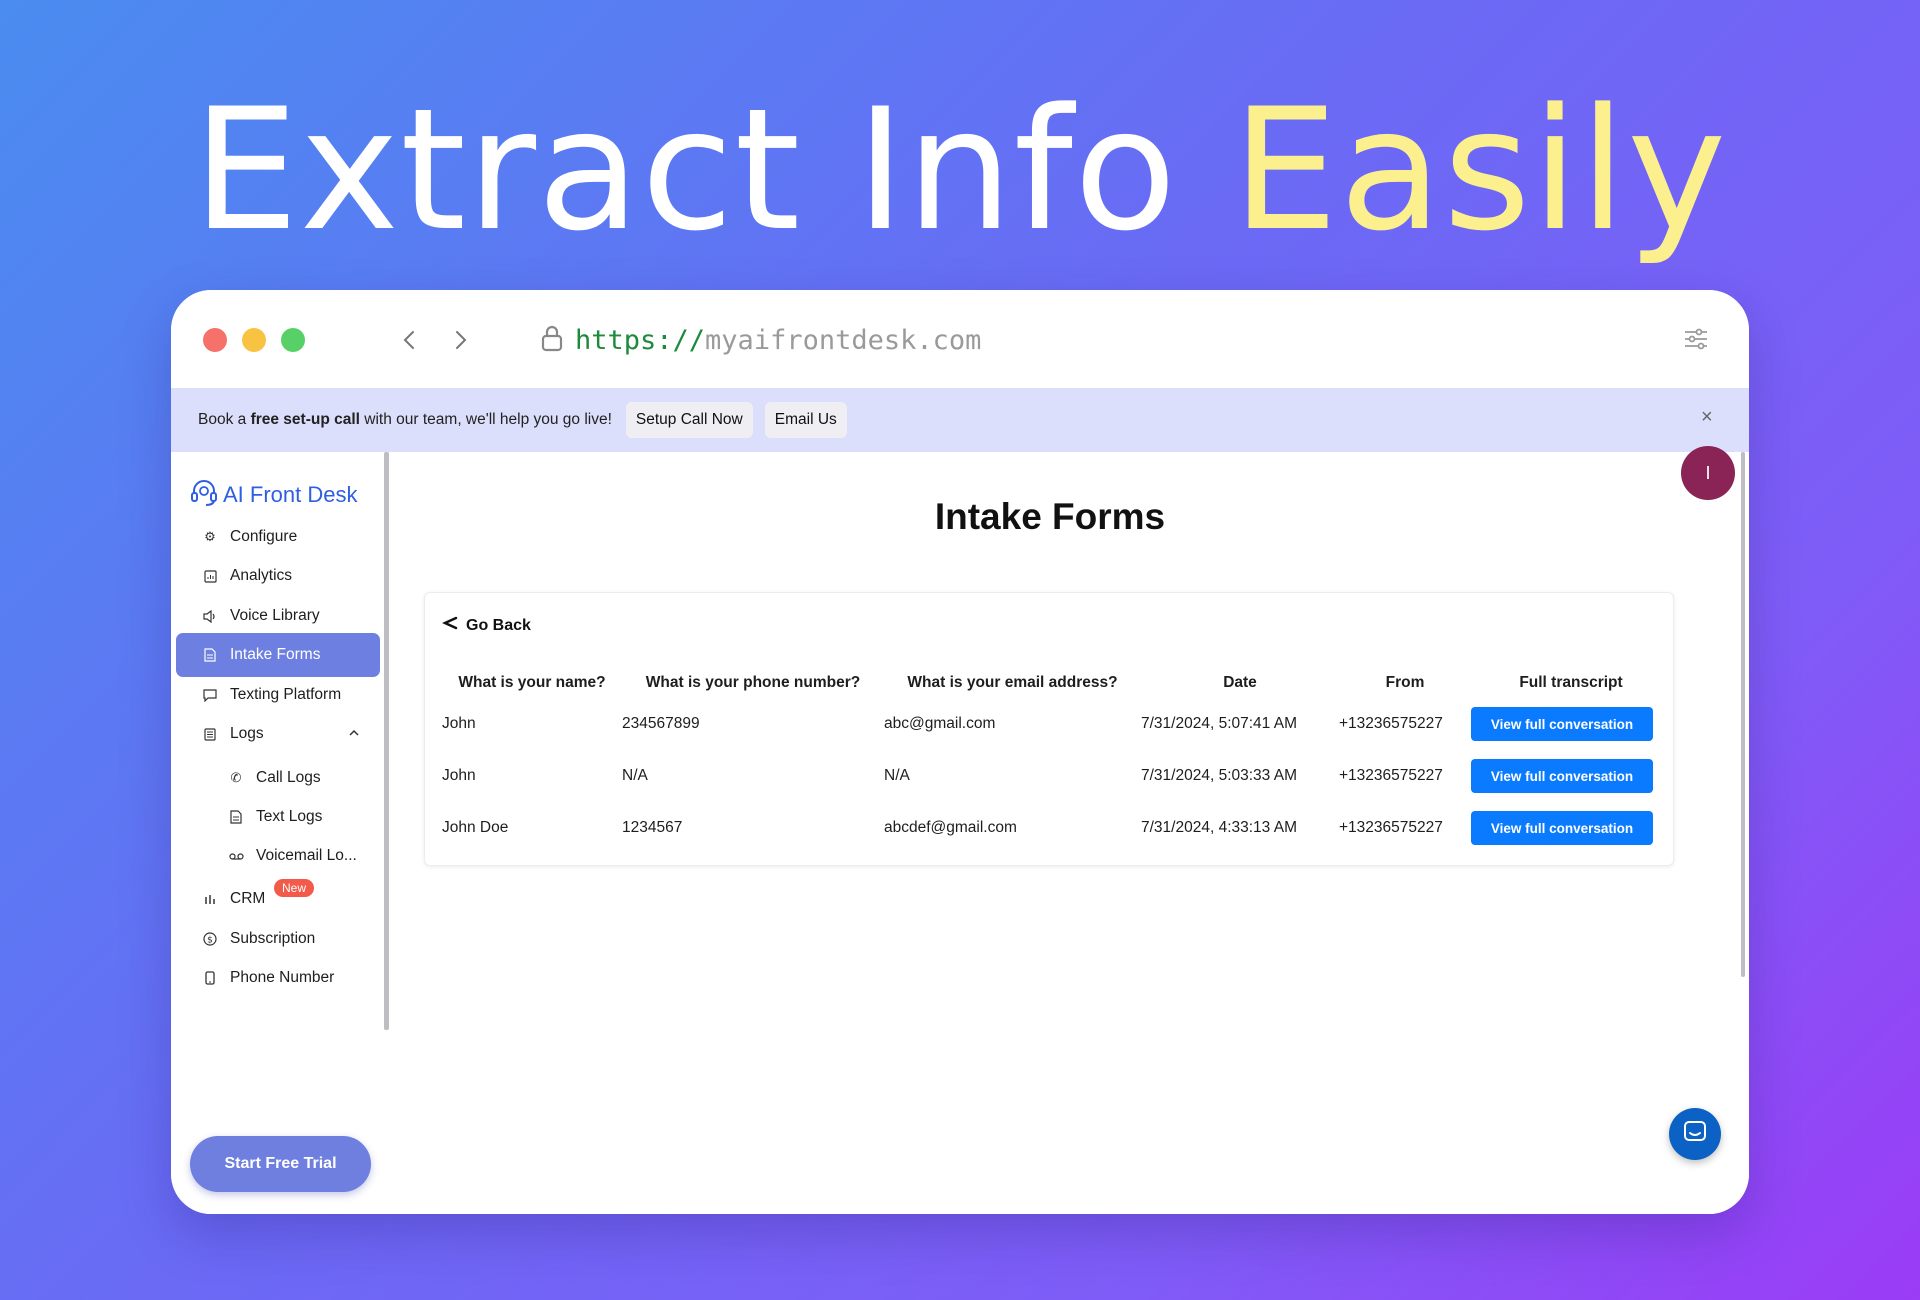 Image resolution: width=1920 pixels, height=1300 pixels. Describe the element at coordinates (940, 723) in the screenshot. I see `cell-email: abc@gmail.com` at that location.